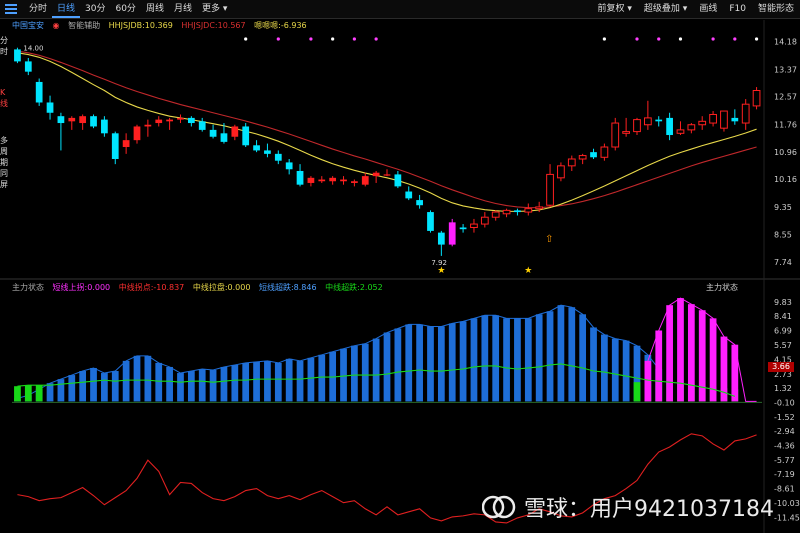 The height and width of the screenshot is (533, 800). What do you see at coordinates (280, 25) in the screenshot?
I see `warning-value: 嗯嗯嗯:-6.936` at bounding box center [280, 25].